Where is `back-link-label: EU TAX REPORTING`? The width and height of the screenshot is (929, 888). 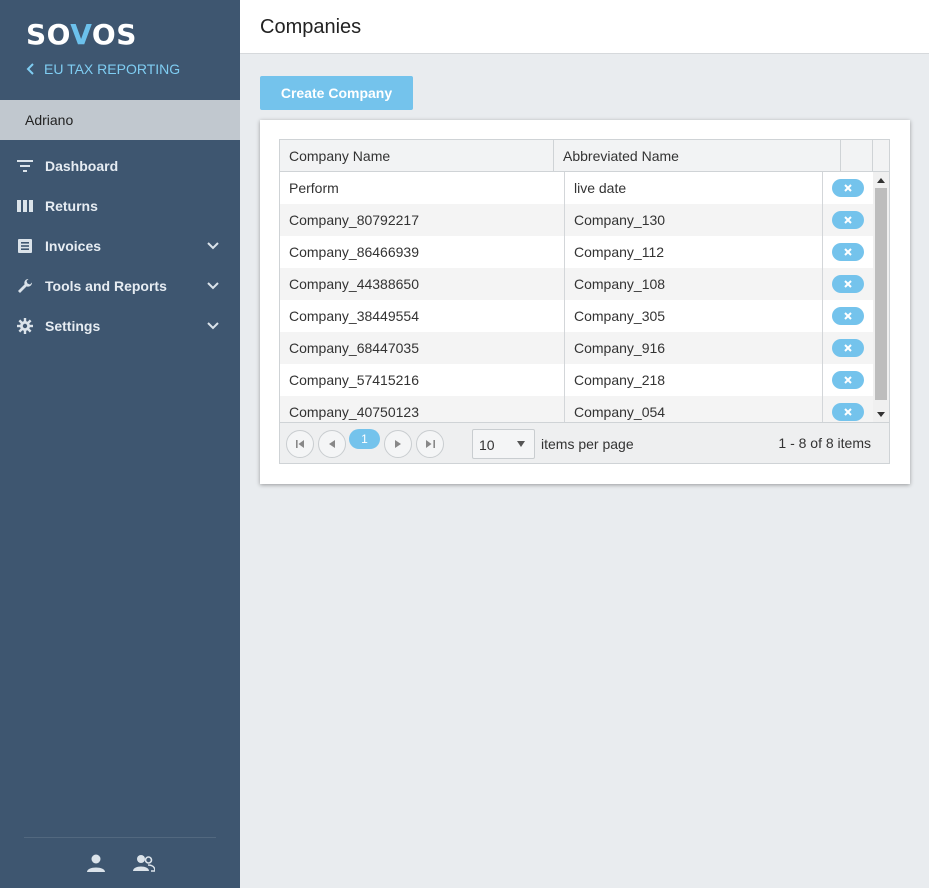 back-link-label: EU TAX REPORTING is located at coordinates (112, 69).